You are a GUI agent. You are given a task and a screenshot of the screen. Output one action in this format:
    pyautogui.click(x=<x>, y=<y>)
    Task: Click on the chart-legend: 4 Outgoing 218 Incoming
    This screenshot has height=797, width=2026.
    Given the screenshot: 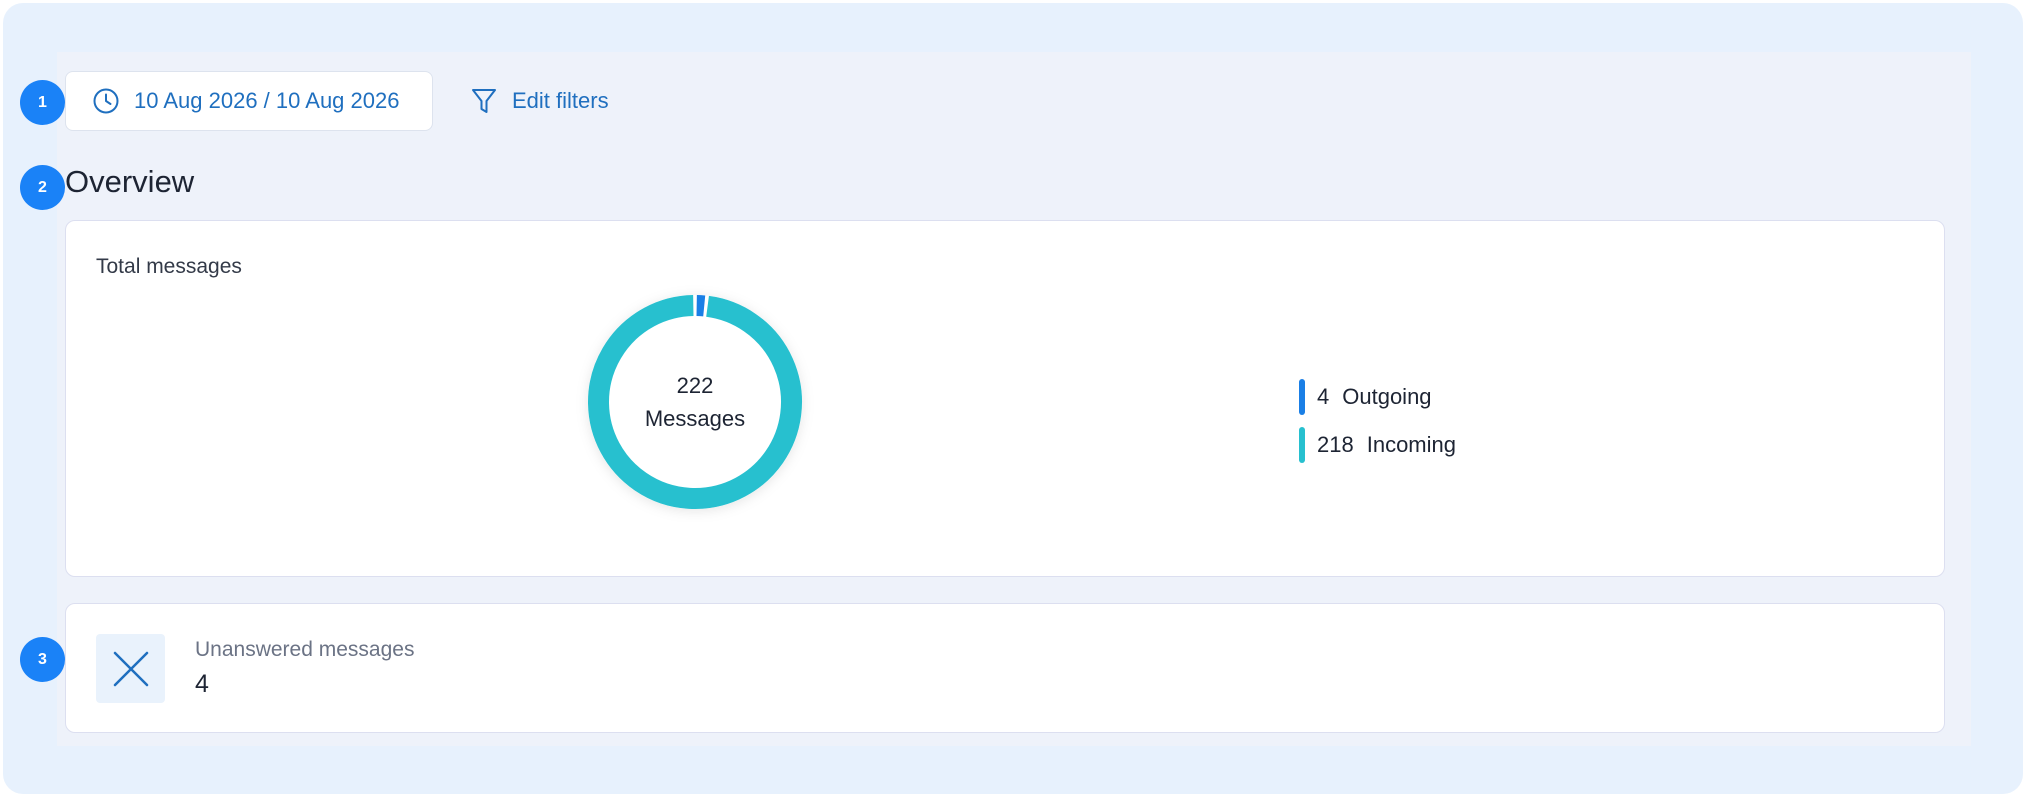 What is the action you would take?
    pyautogui.click(x=1377, y=427)
    